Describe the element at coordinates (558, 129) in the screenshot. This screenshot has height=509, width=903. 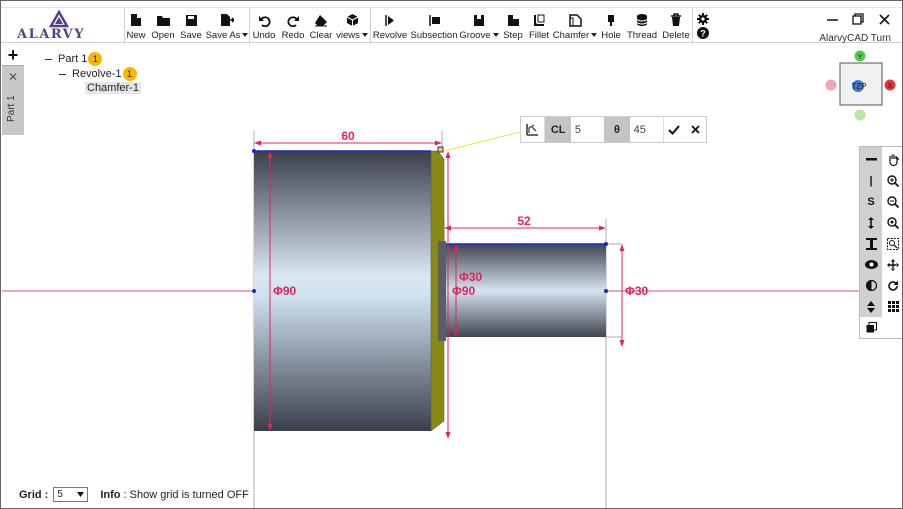
I see `chamfer-length-label: CL` at that location.